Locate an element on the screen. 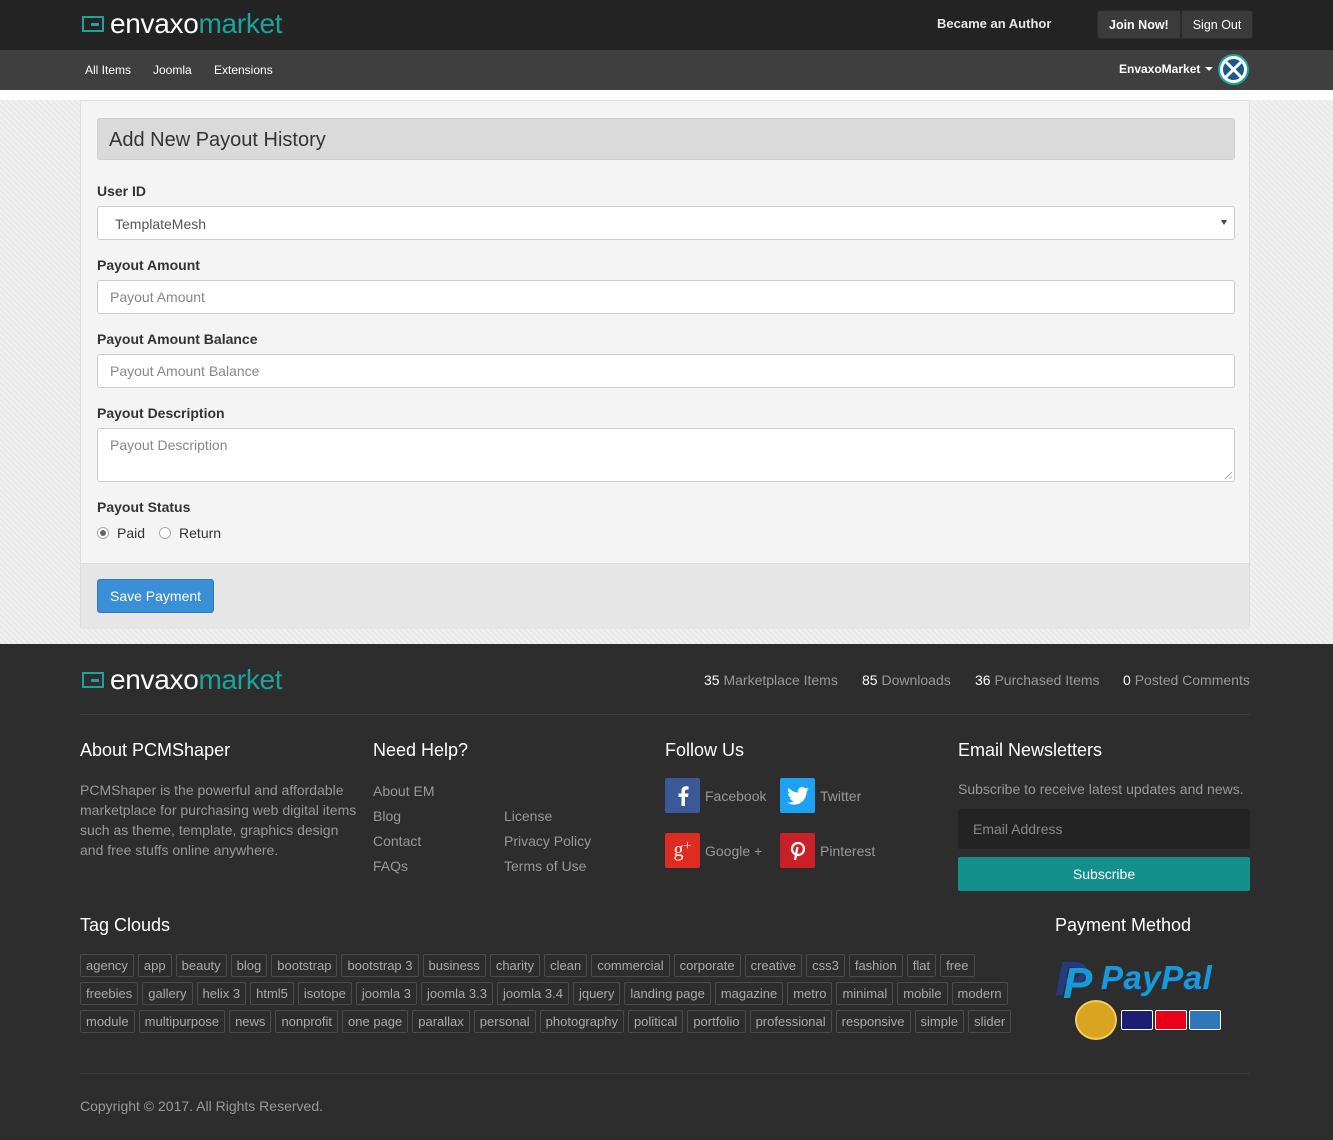 The image size is (1333, 1140). tag-item: joomla 3.4 is located at coordinates (532, 993).